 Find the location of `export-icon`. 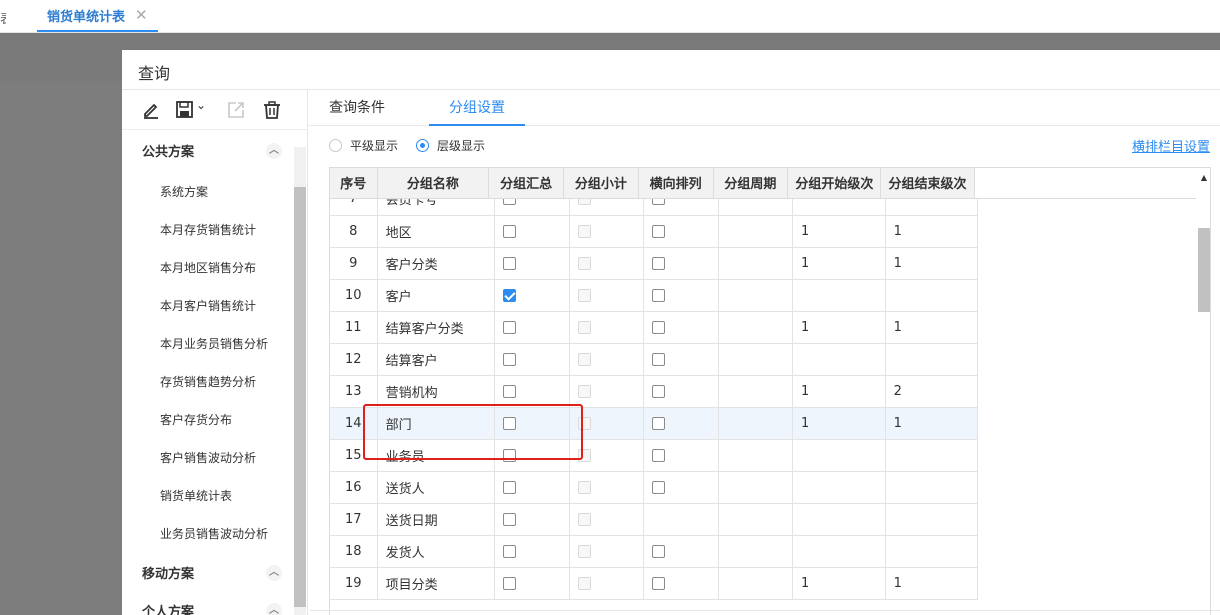

export-icon is located at coordinates (236, 110).